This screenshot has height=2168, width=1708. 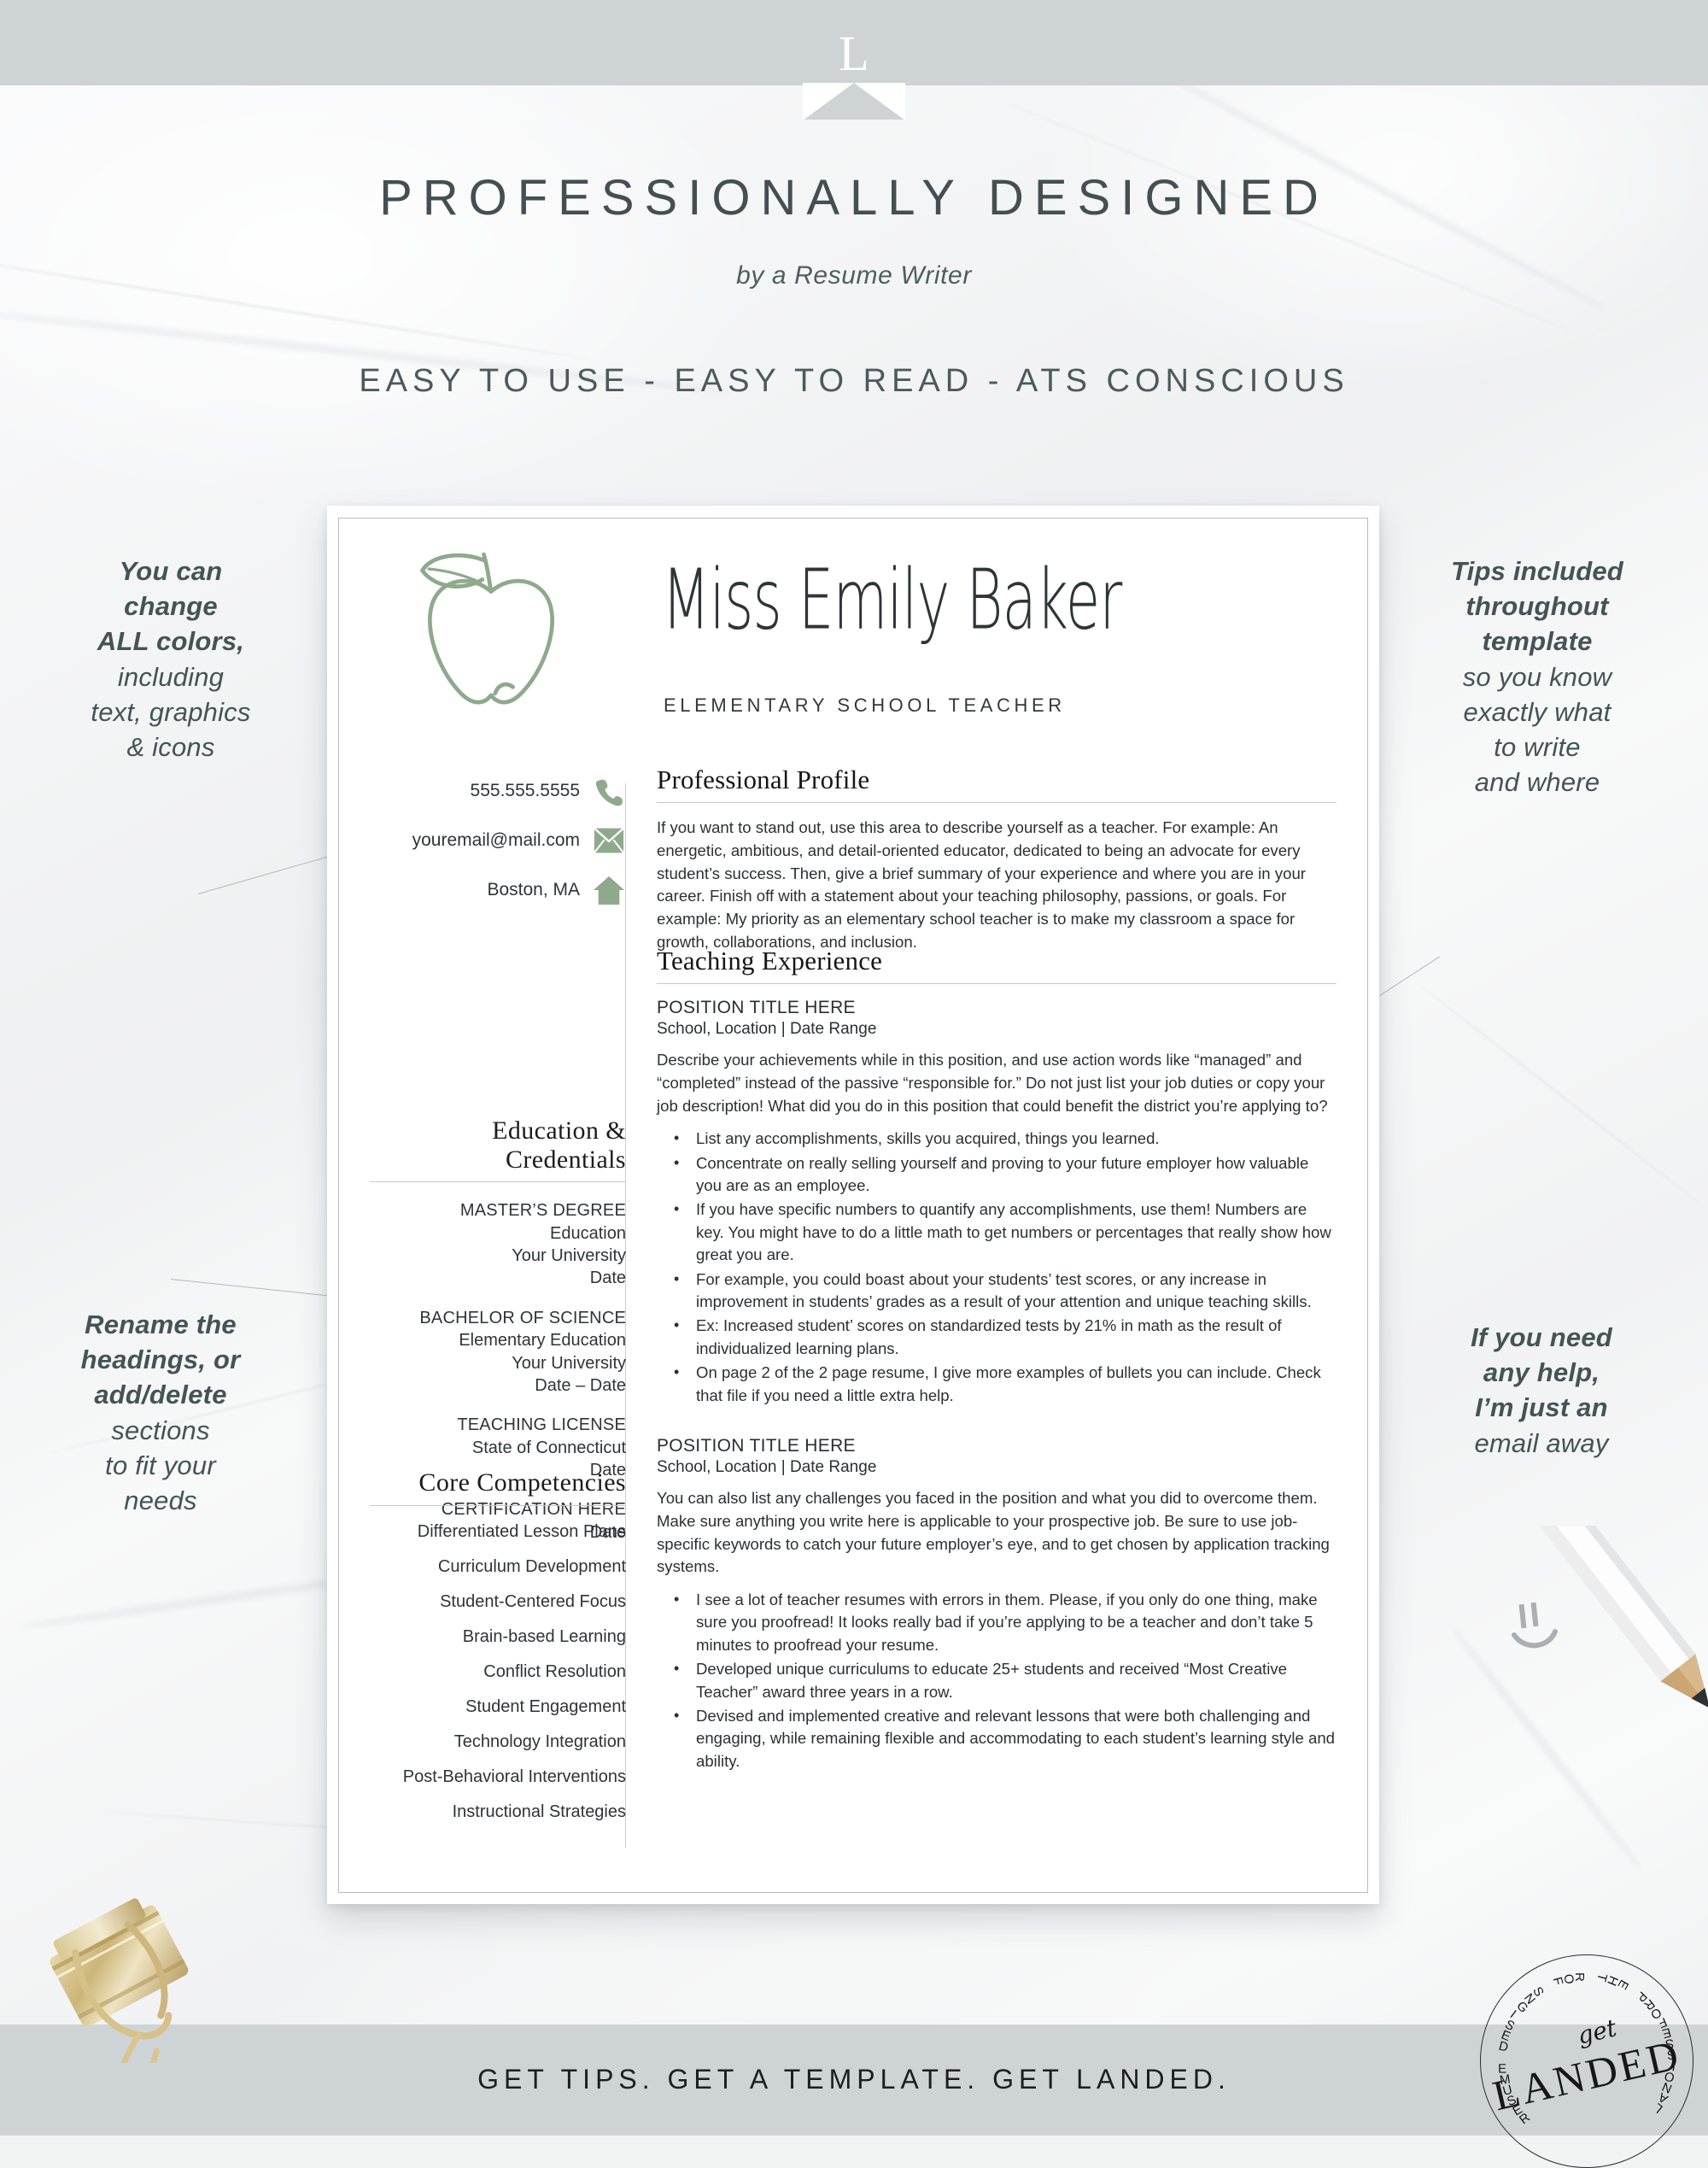 I want to click on competency-item: Instructional Strategies, so click(x=539, y=1811).